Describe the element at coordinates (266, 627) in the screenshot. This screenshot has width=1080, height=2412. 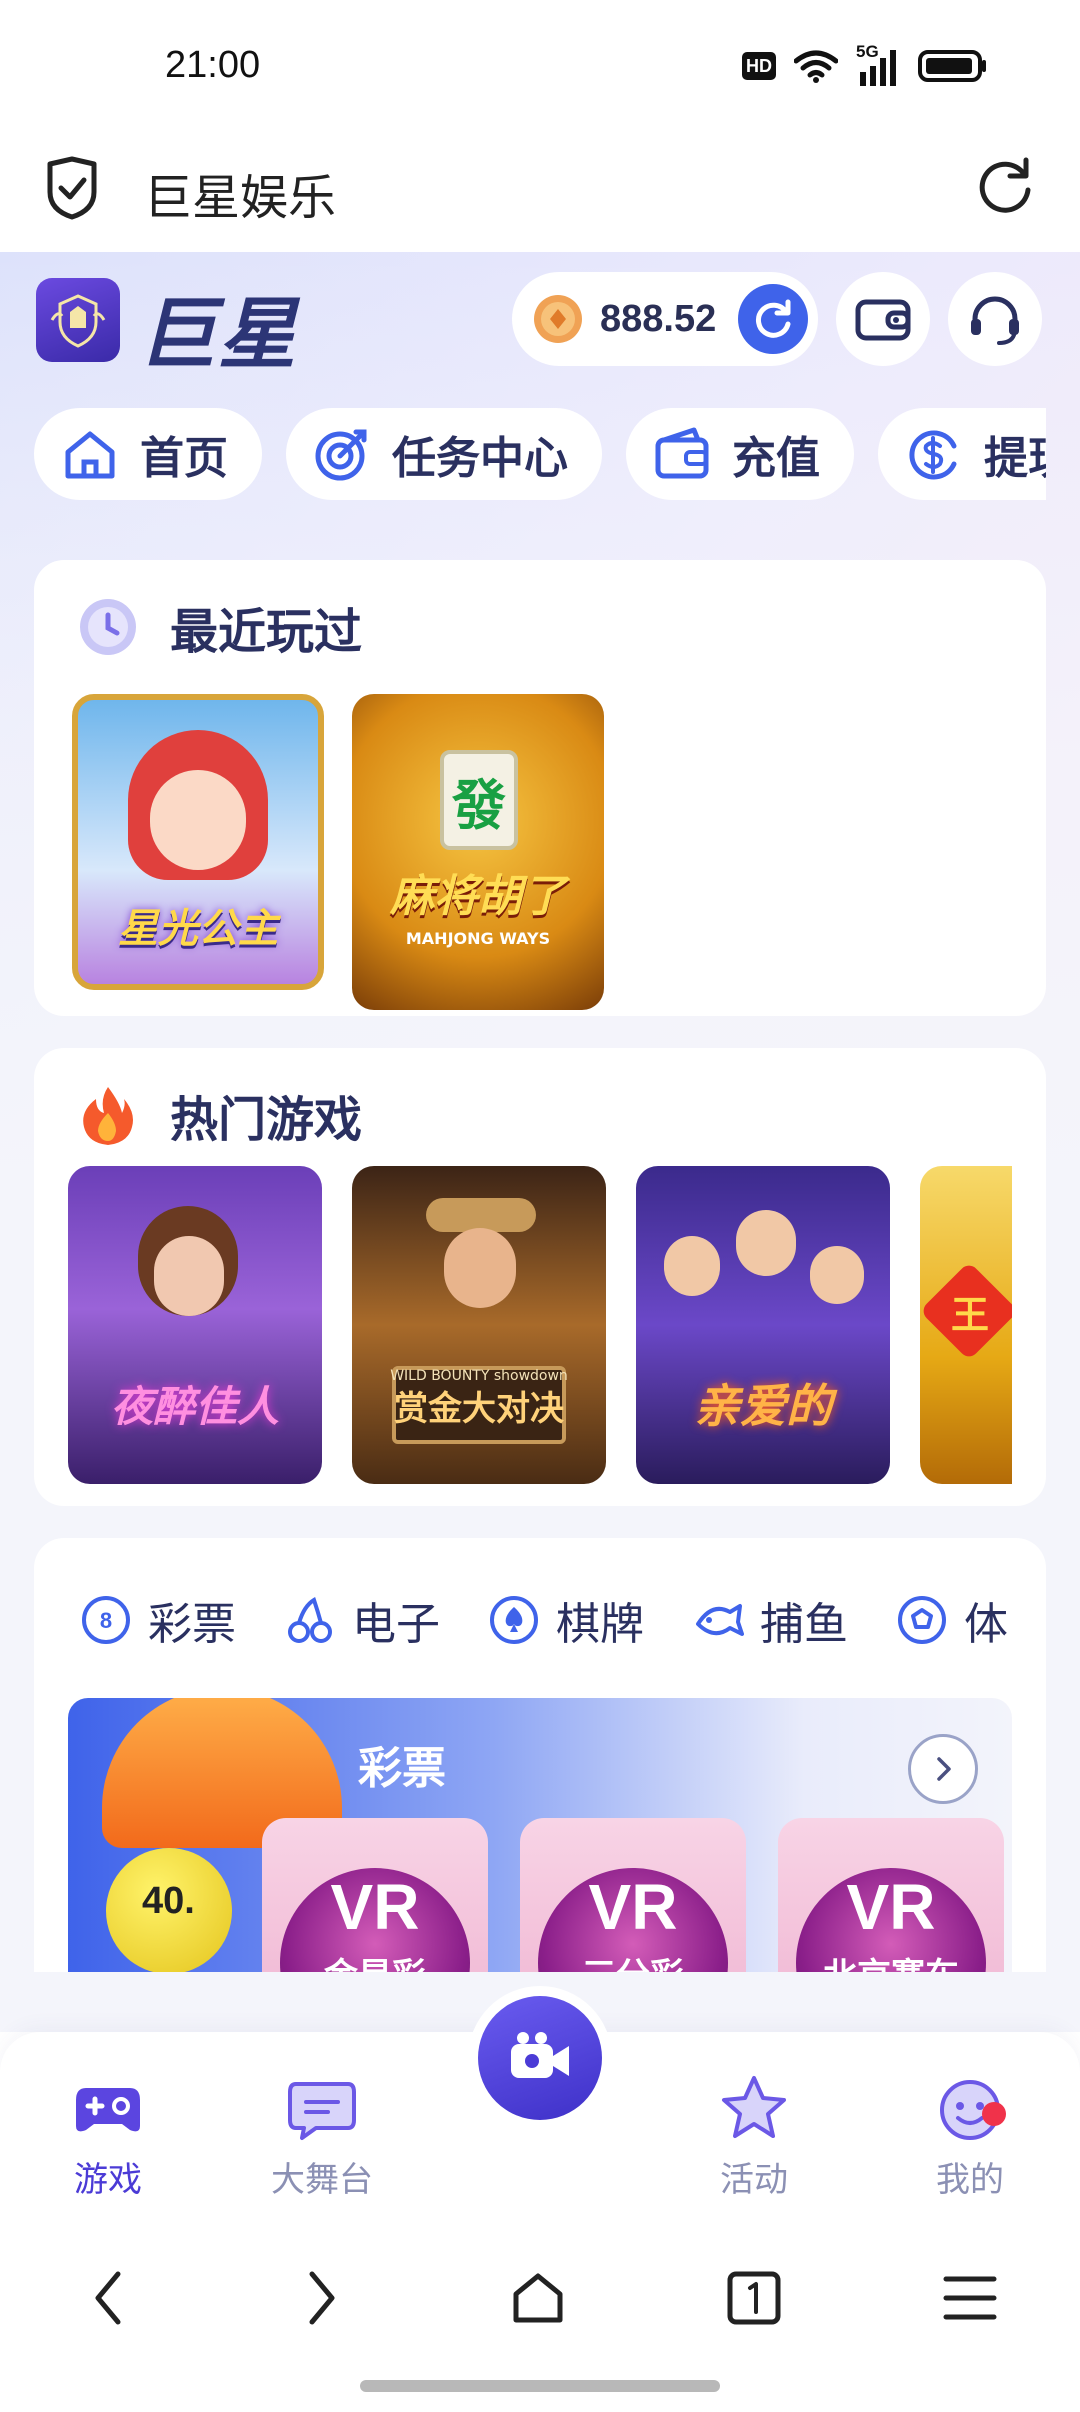
I see `recent-games-title: 最近玩过` at that location.